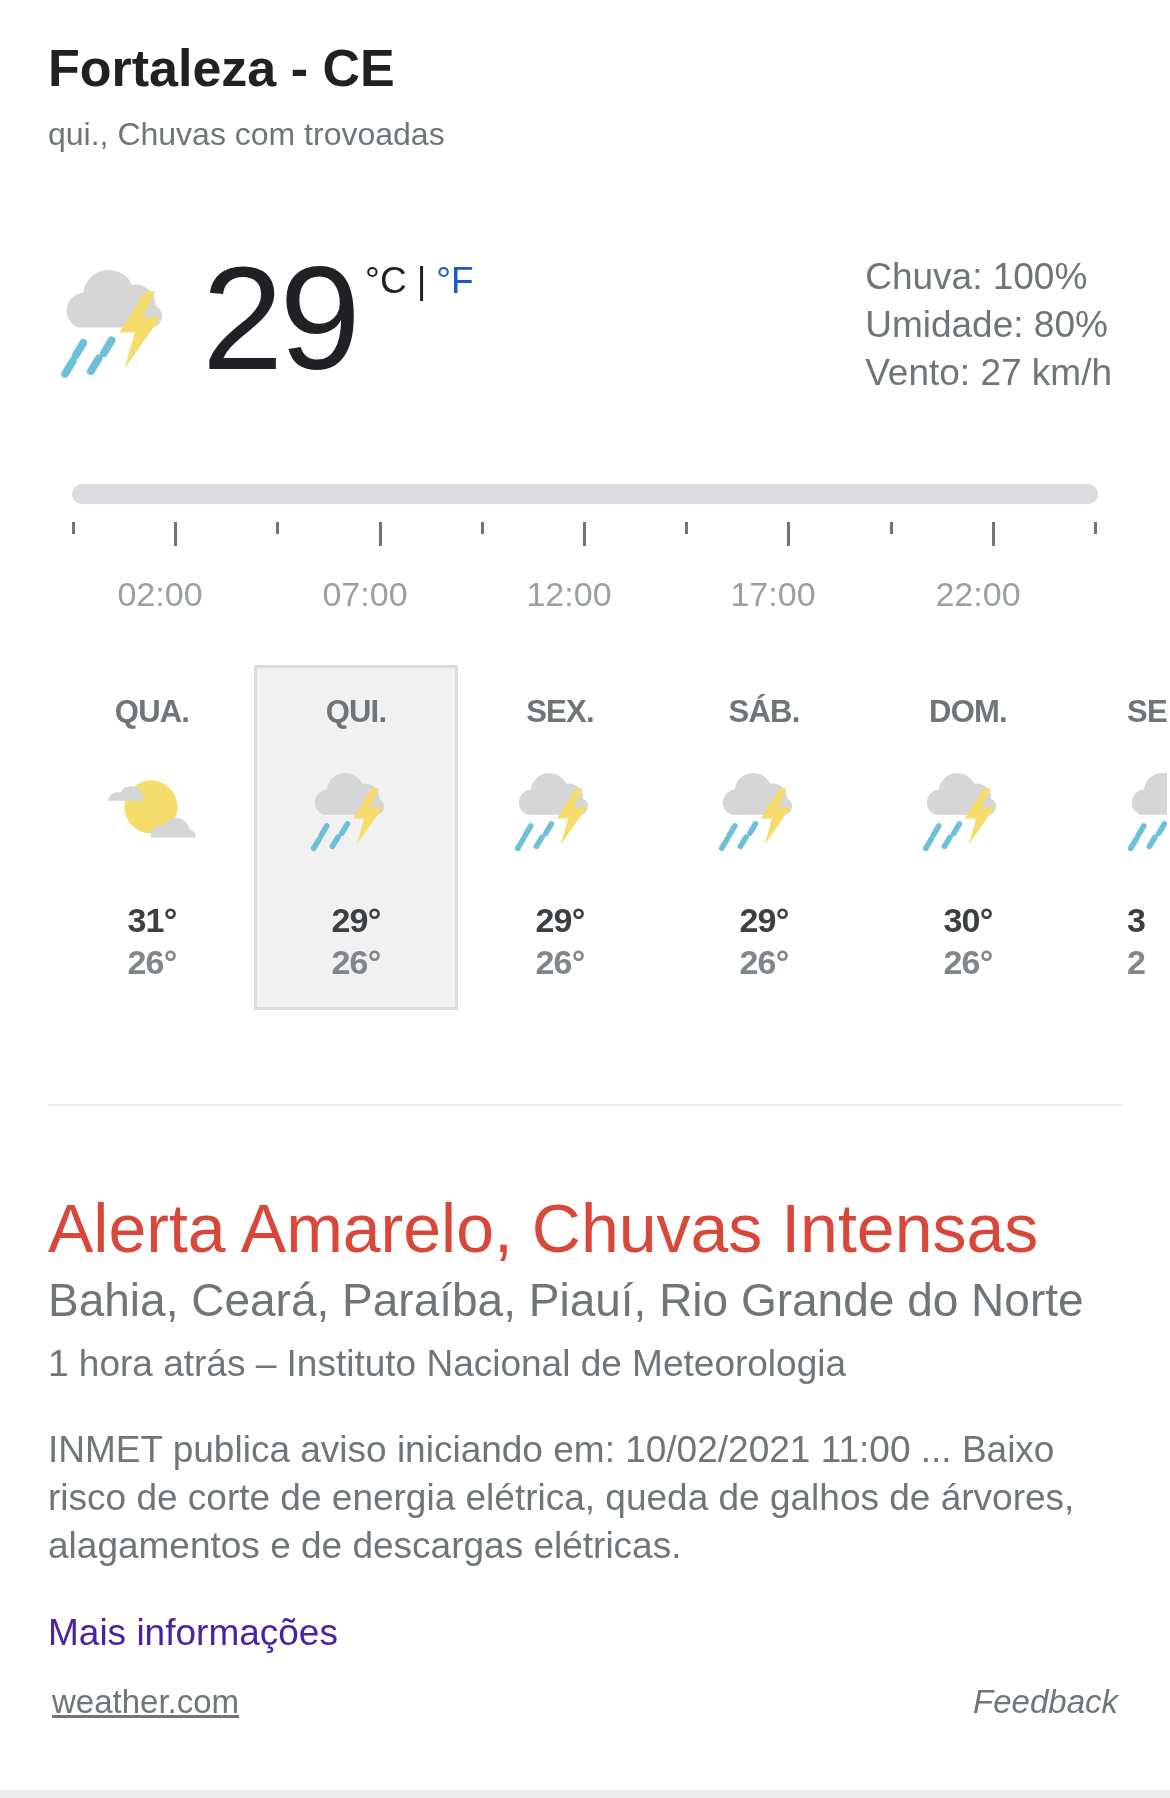 The image size is (1170, 1798). Describe the element at coordinates (1147, 712) in the screenshot. I see `day-label: SE` at that location.